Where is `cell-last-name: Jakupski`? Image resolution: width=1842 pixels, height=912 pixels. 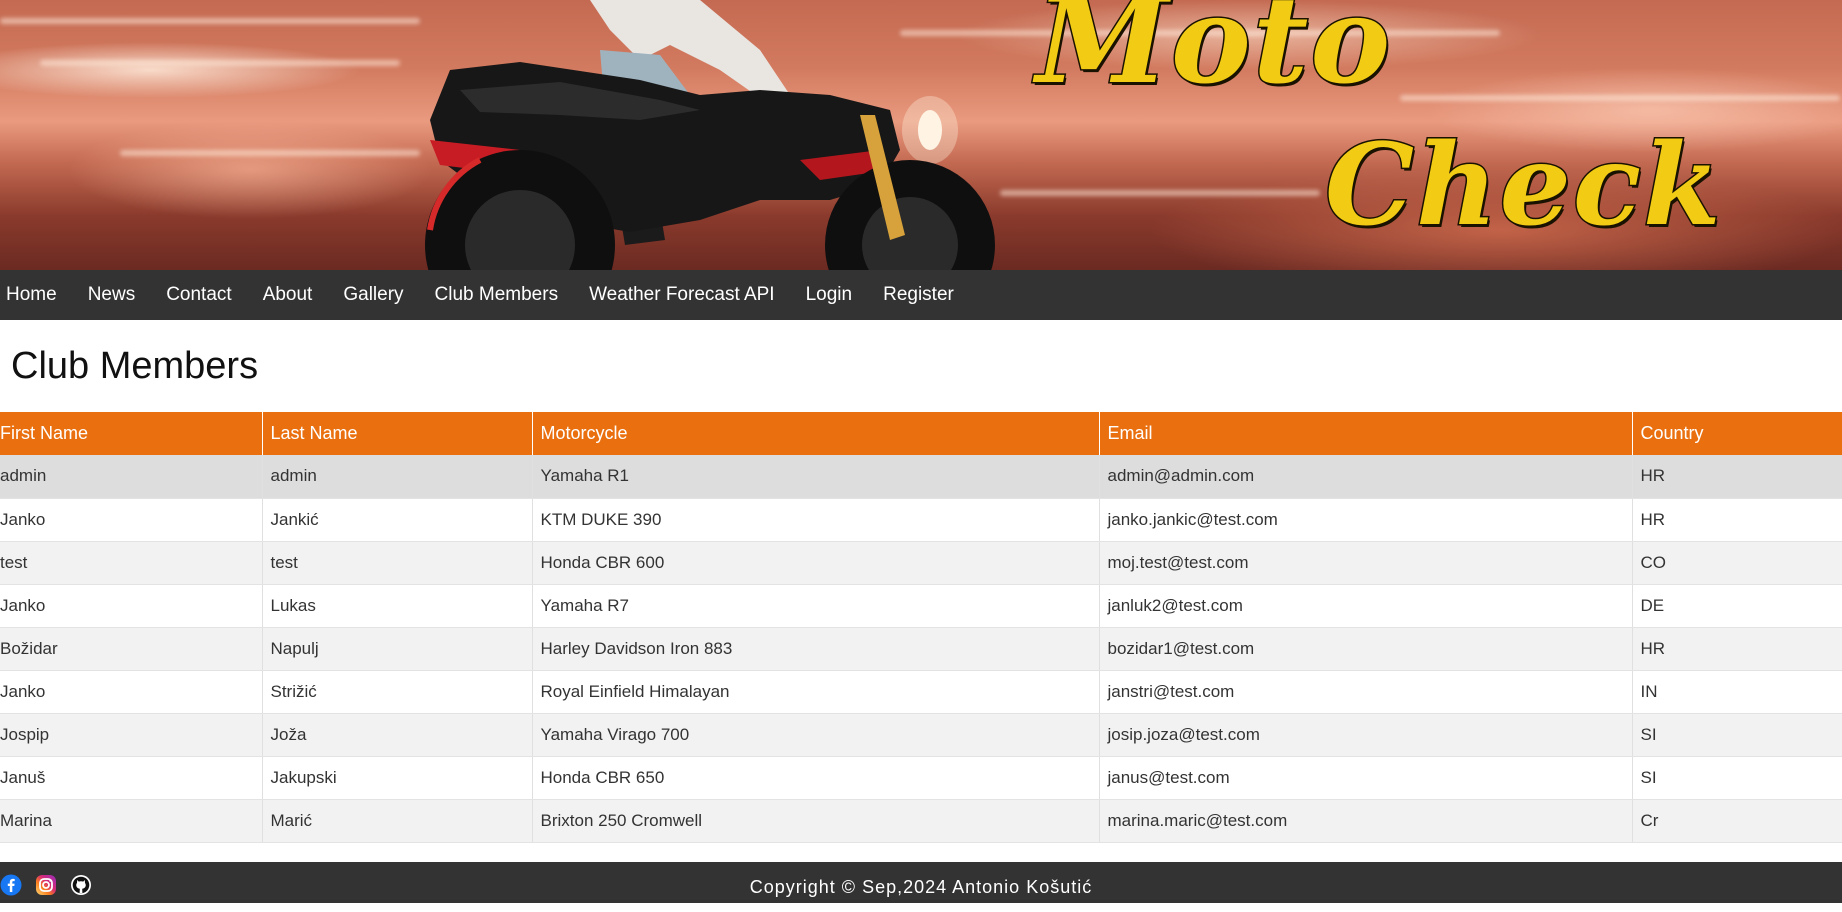
cell-last-name: Jakupski is located at coordinates (397, 778).